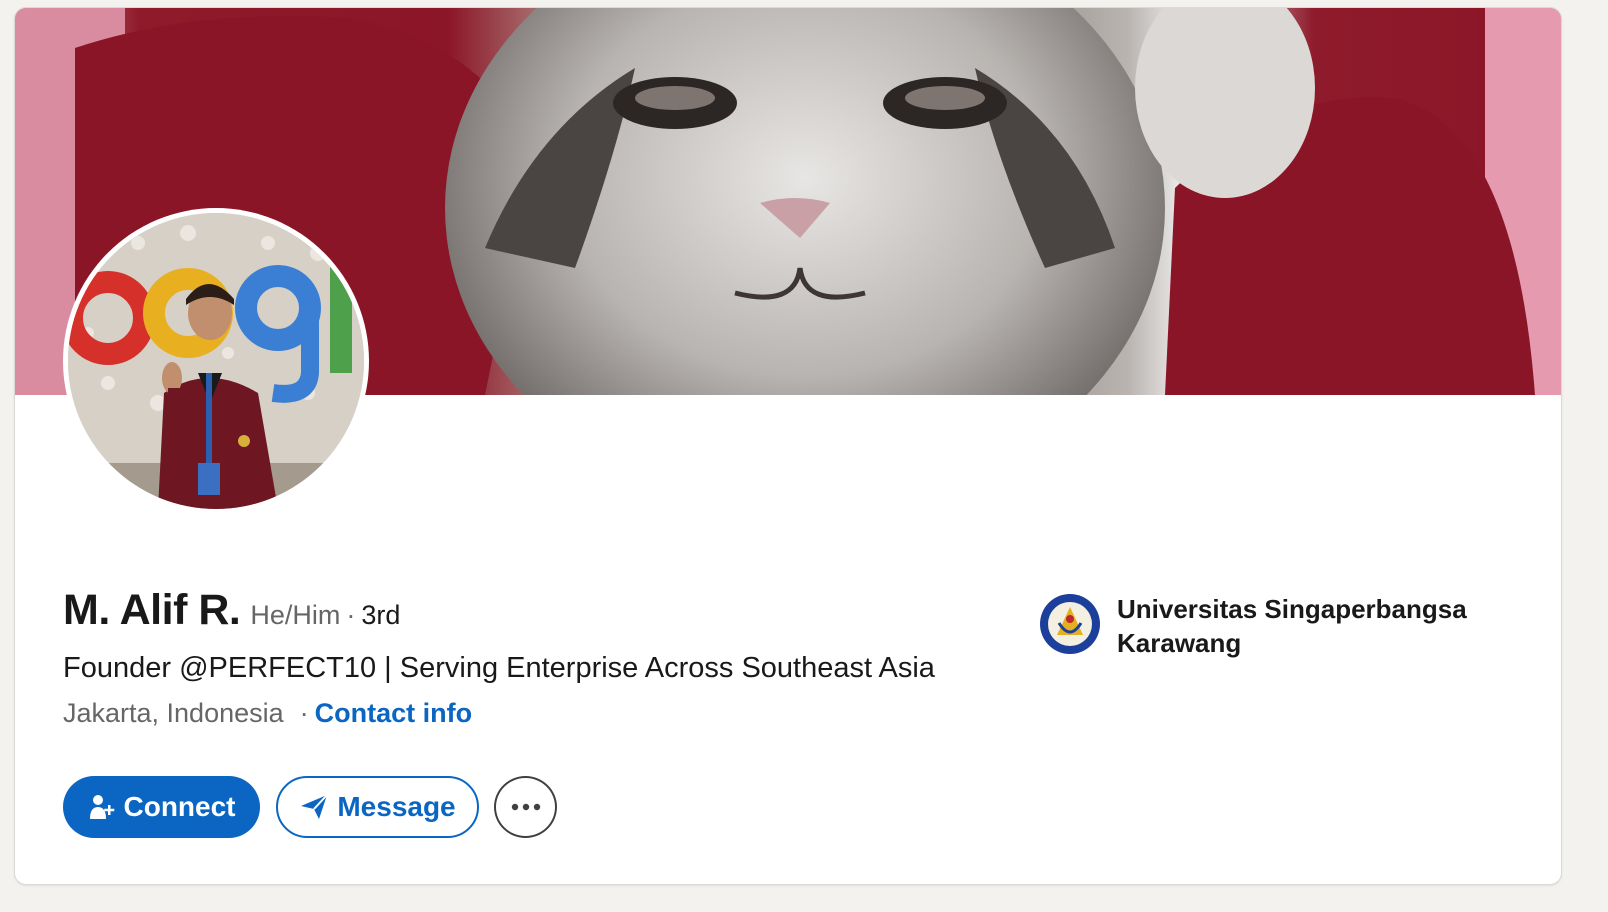  What do you see at coordinates (152, 610) in the screenshot?
I see `profile-name: M. Alif R.` at bounding box center [152, 610].